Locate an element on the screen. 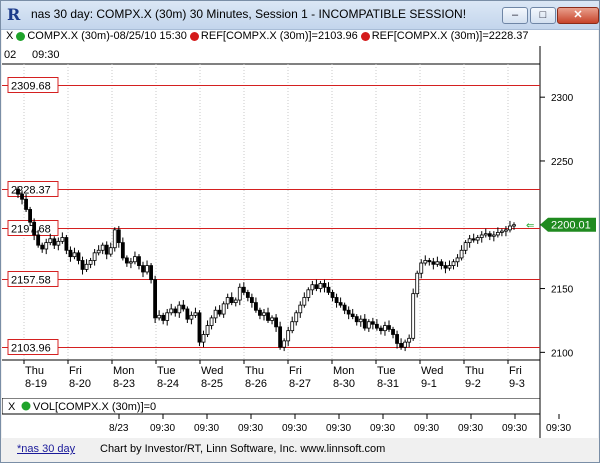  reference-label: 2197.68 is located at coordinates (31, 230).